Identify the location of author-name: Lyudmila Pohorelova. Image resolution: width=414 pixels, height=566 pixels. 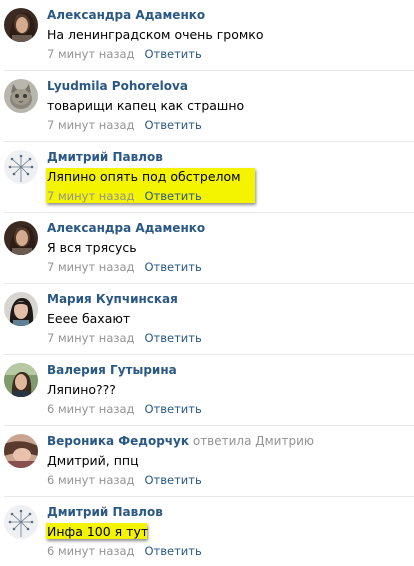
(117, 86).